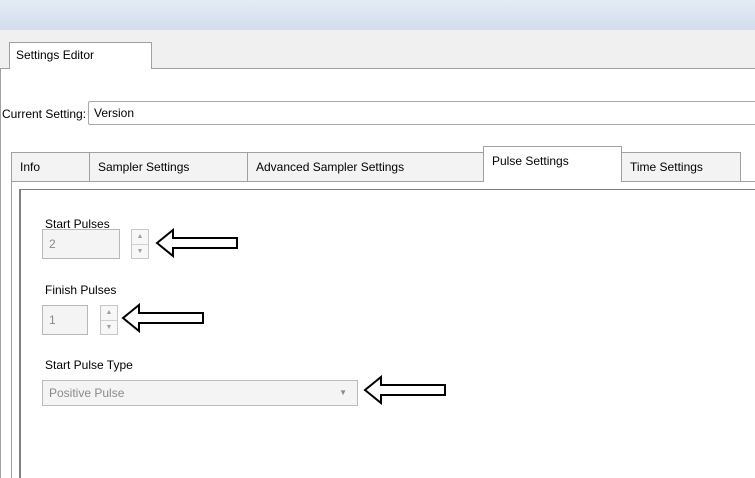  I want to click on start-pulses-spinner: ▲ ▼, so click(140, 244).